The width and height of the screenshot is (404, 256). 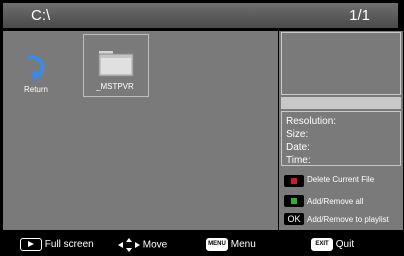 I want to click on preview-separator, so click(x=341, y=103).